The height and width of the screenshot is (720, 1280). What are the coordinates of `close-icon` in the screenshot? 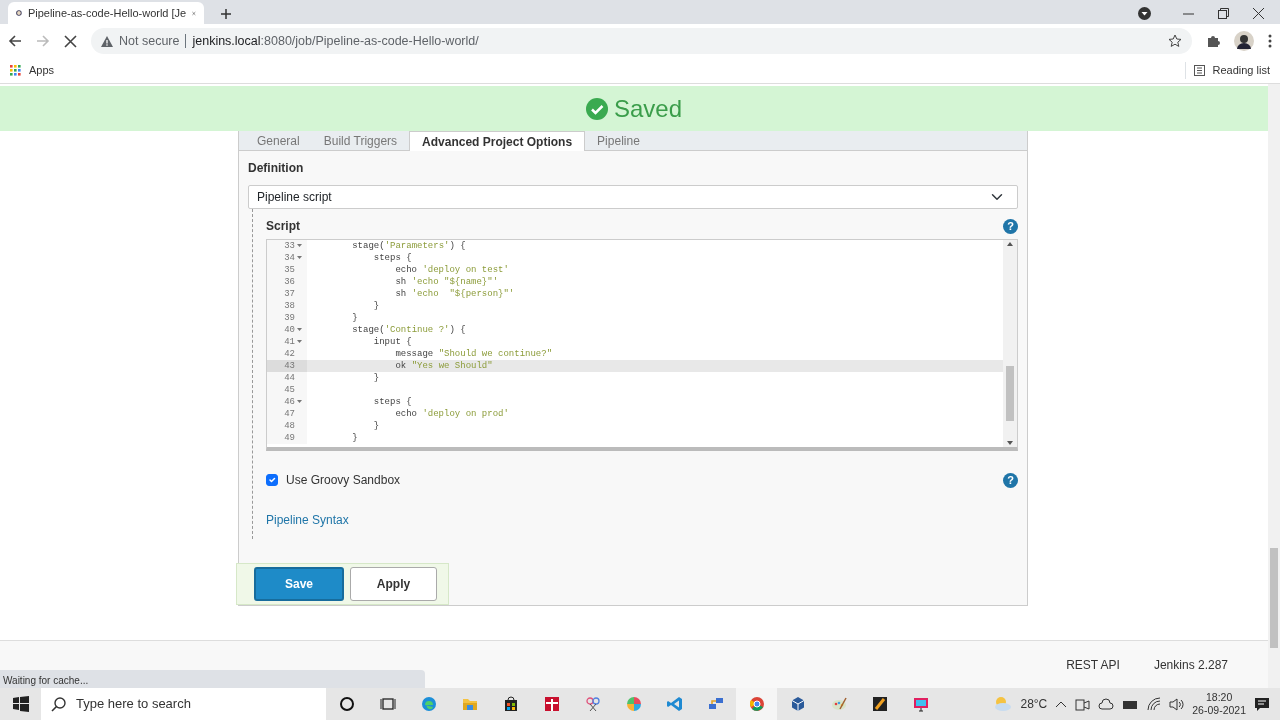 It's located at (1258, 13).